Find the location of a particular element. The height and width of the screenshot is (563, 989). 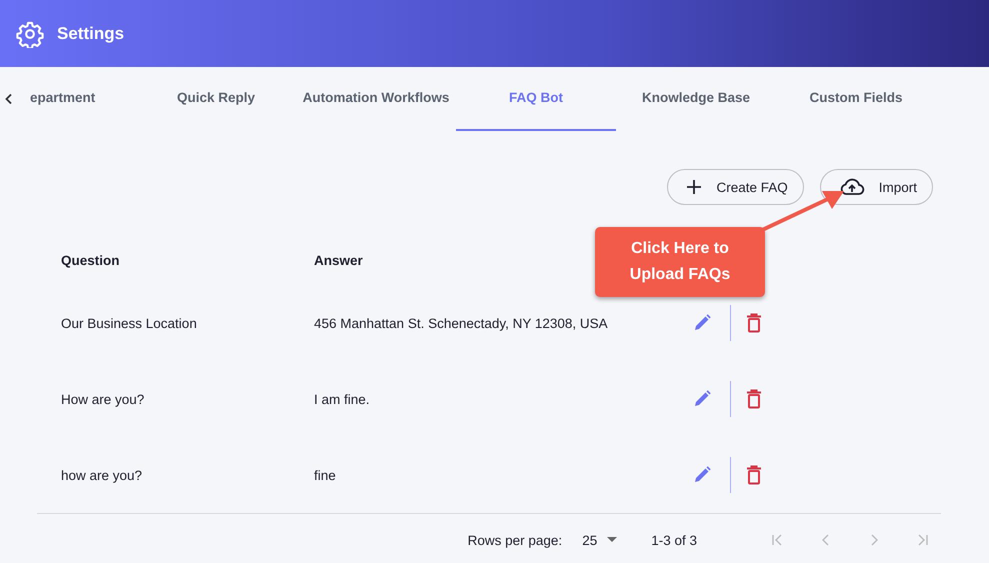

table-cell-text: Our Business Location is located at coordinates (129, 323).